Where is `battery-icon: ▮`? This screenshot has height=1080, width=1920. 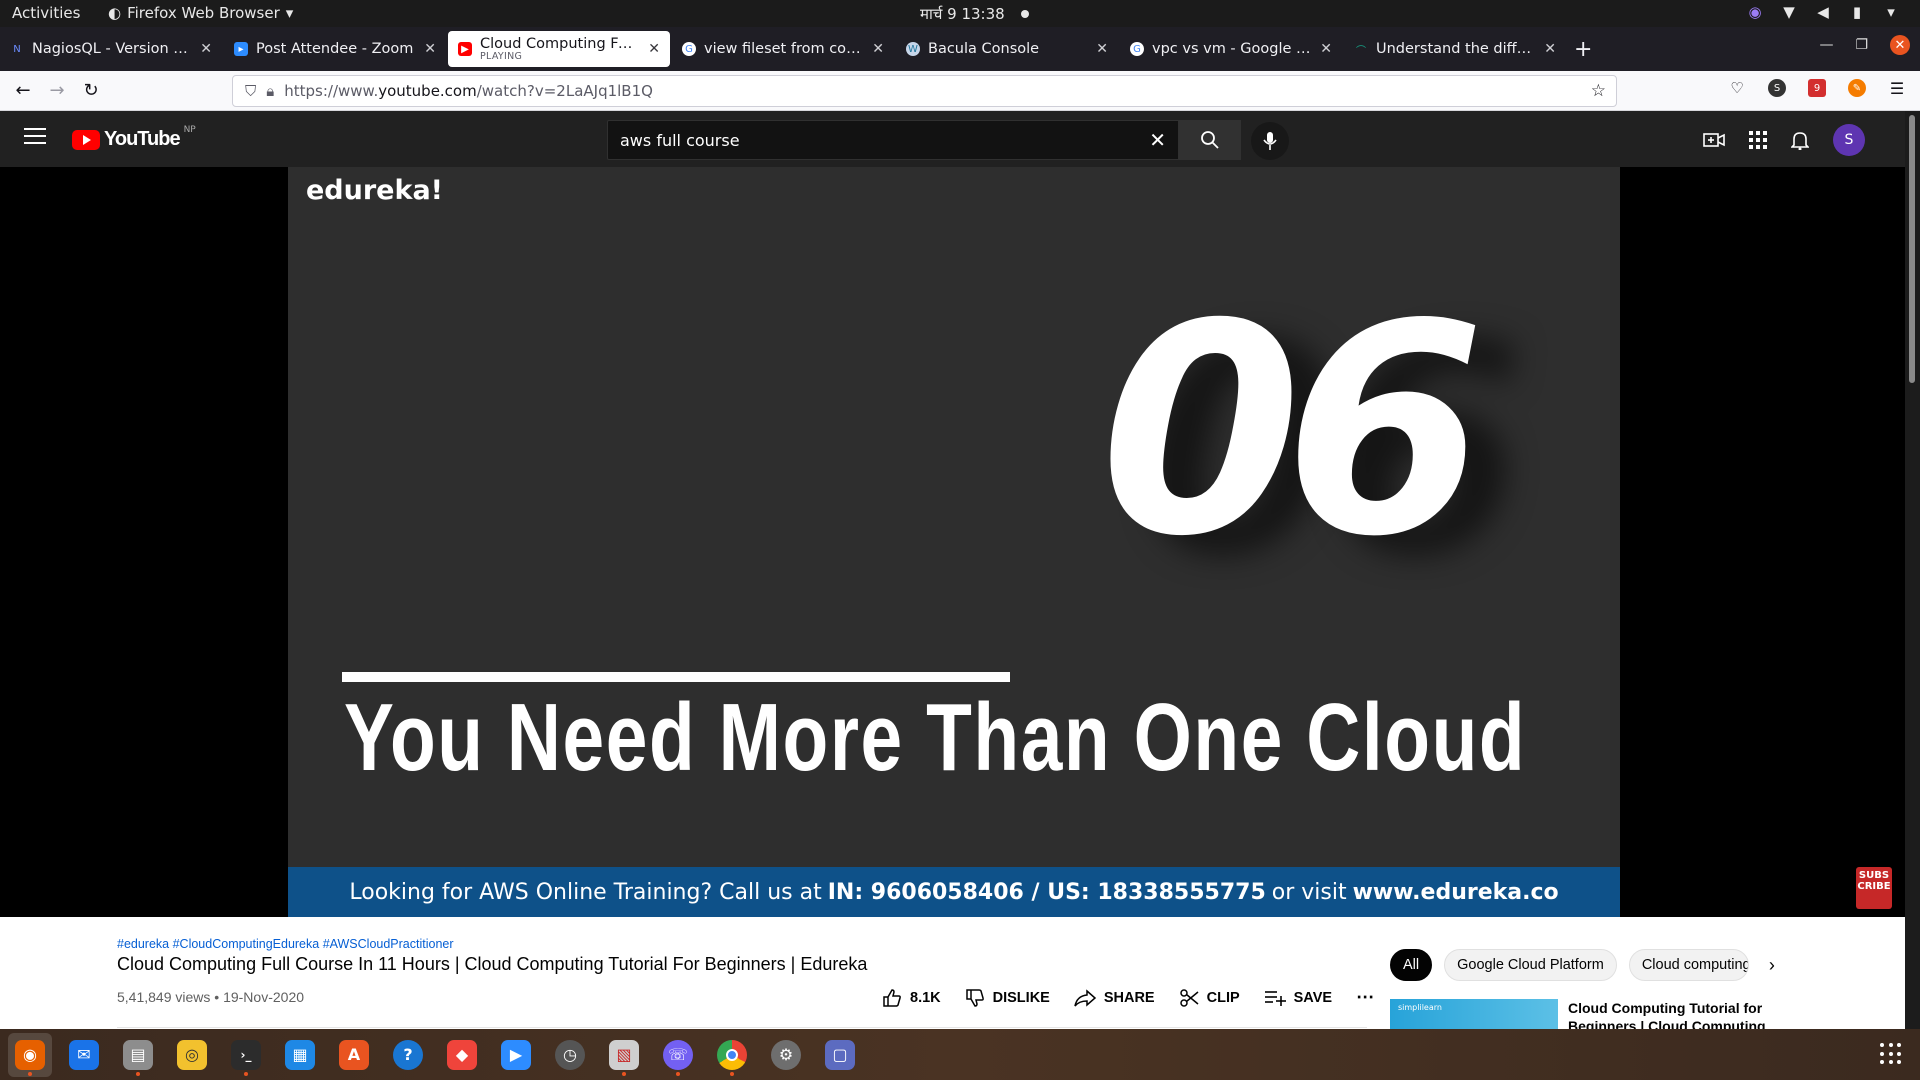 battery-icon: ▮ is located at coordinates (1857, 12).